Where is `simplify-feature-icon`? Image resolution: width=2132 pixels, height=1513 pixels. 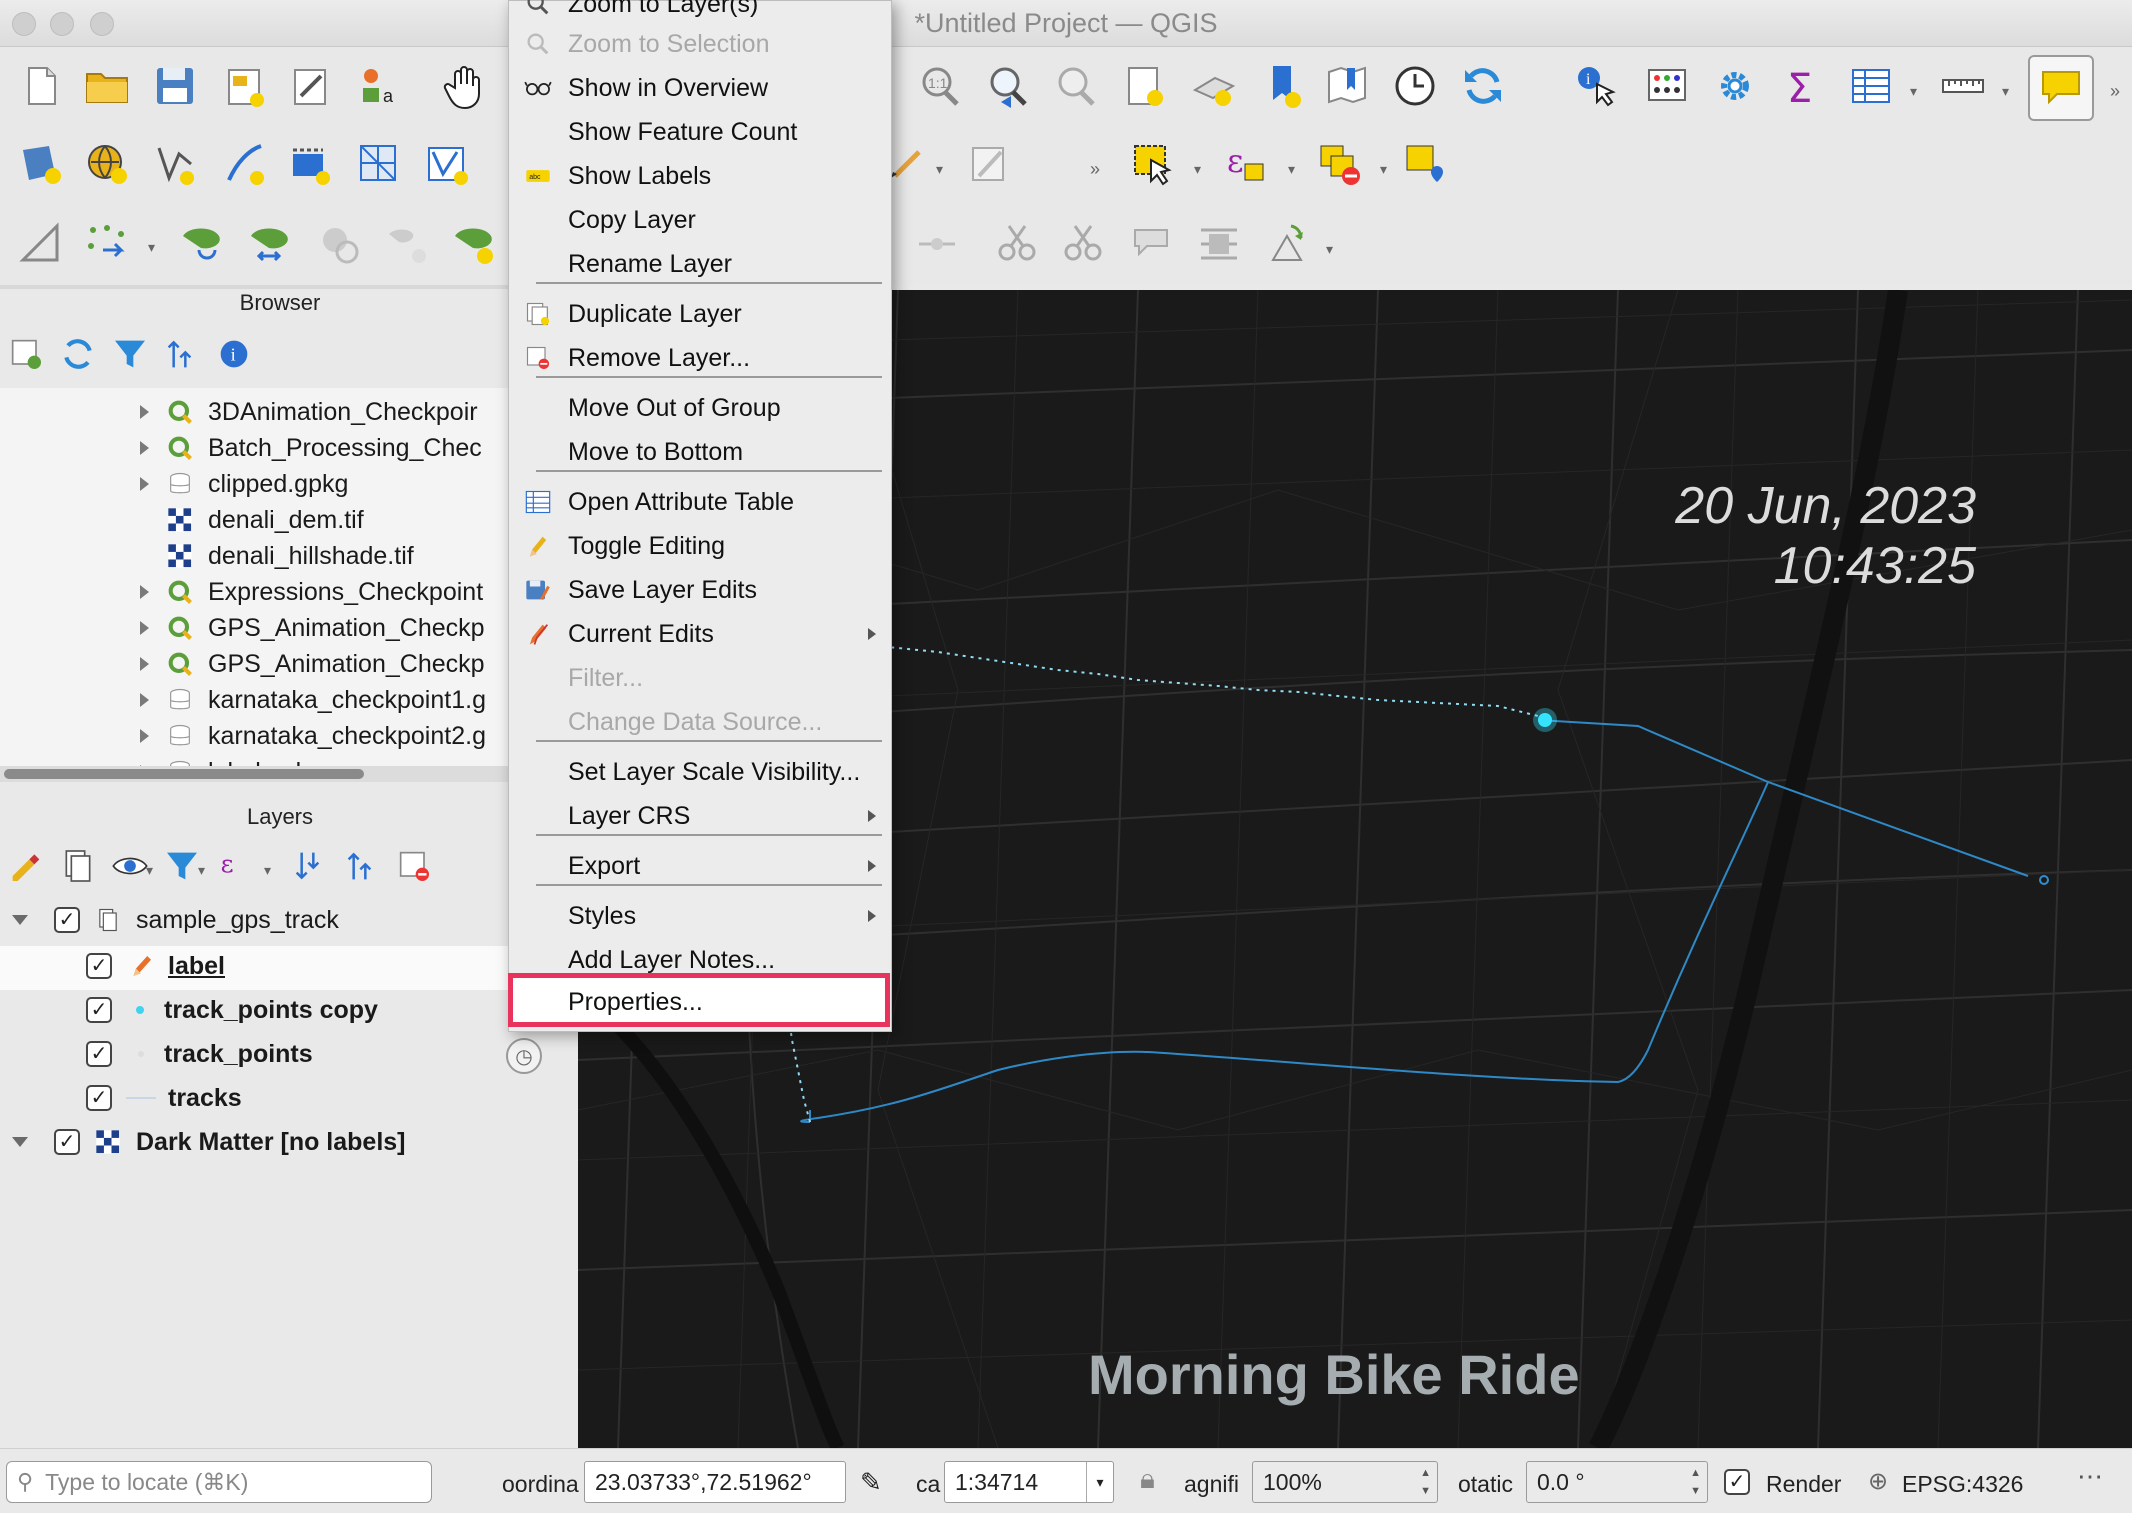 simplify-feature-icon is located at coordinates (407, 244).